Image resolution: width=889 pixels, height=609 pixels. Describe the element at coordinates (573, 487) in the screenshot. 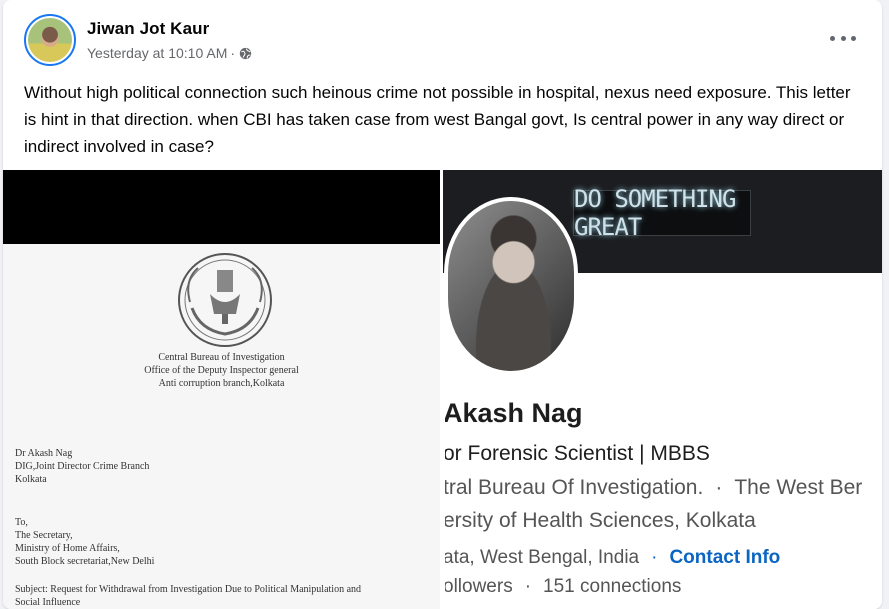

I see `profile-org-left: tral Bureau Of Investigation.` at that location.